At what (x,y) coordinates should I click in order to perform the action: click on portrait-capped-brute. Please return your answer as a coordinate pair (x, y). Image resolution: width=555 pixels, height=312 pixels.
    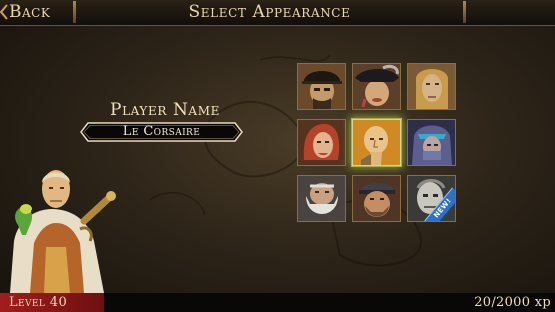
    Looking at the image, I should click on (376, 198).